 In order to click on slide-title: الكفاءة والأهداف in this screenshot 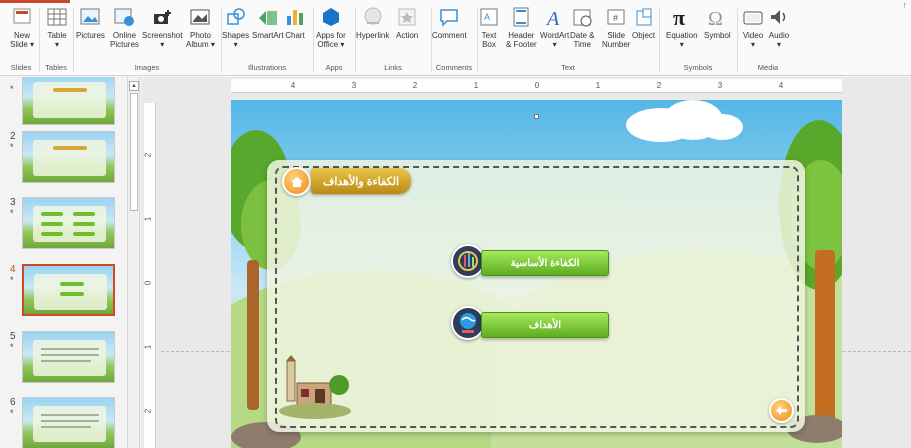, I will do `click(361, 181)`.